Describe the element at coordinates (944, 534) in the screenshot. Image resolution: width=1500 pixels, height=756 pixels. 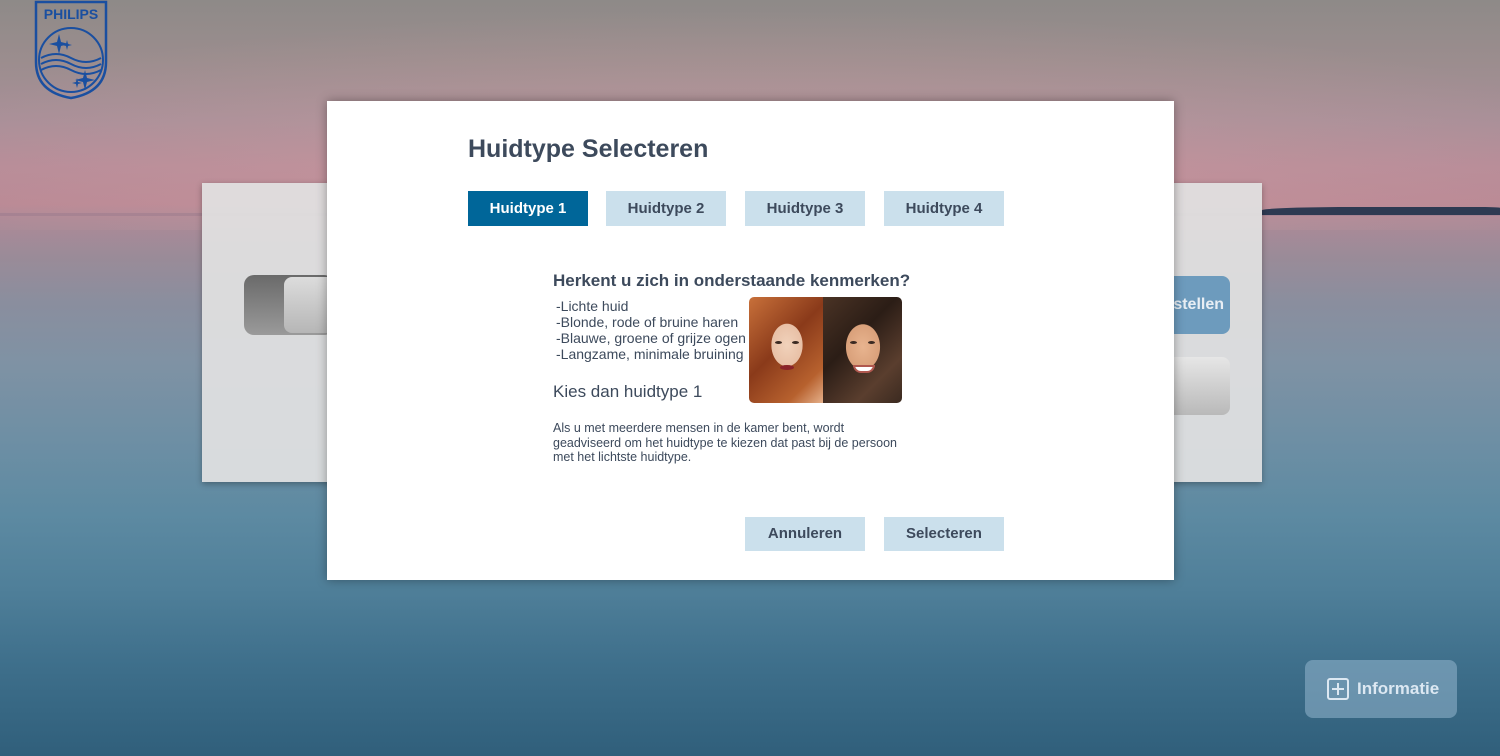
I see `select-button: Selecteren` at that location.